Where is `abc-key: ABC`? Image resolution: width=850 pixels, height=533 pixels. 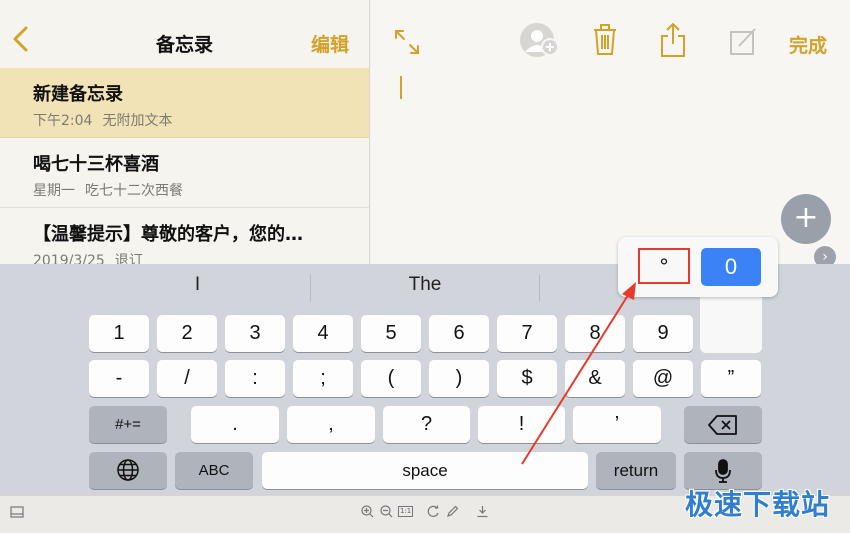
abc-key: ABC is located at coordinates (214, 470).